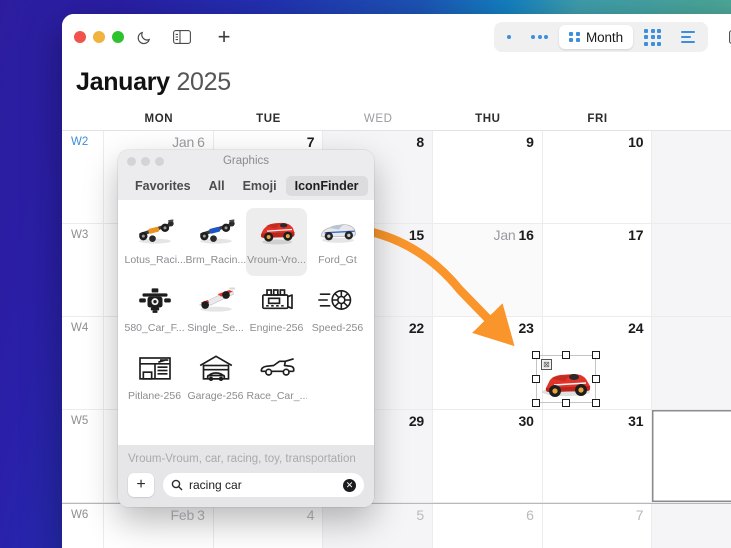  I want to click on view-week-button, so click(539, 37).